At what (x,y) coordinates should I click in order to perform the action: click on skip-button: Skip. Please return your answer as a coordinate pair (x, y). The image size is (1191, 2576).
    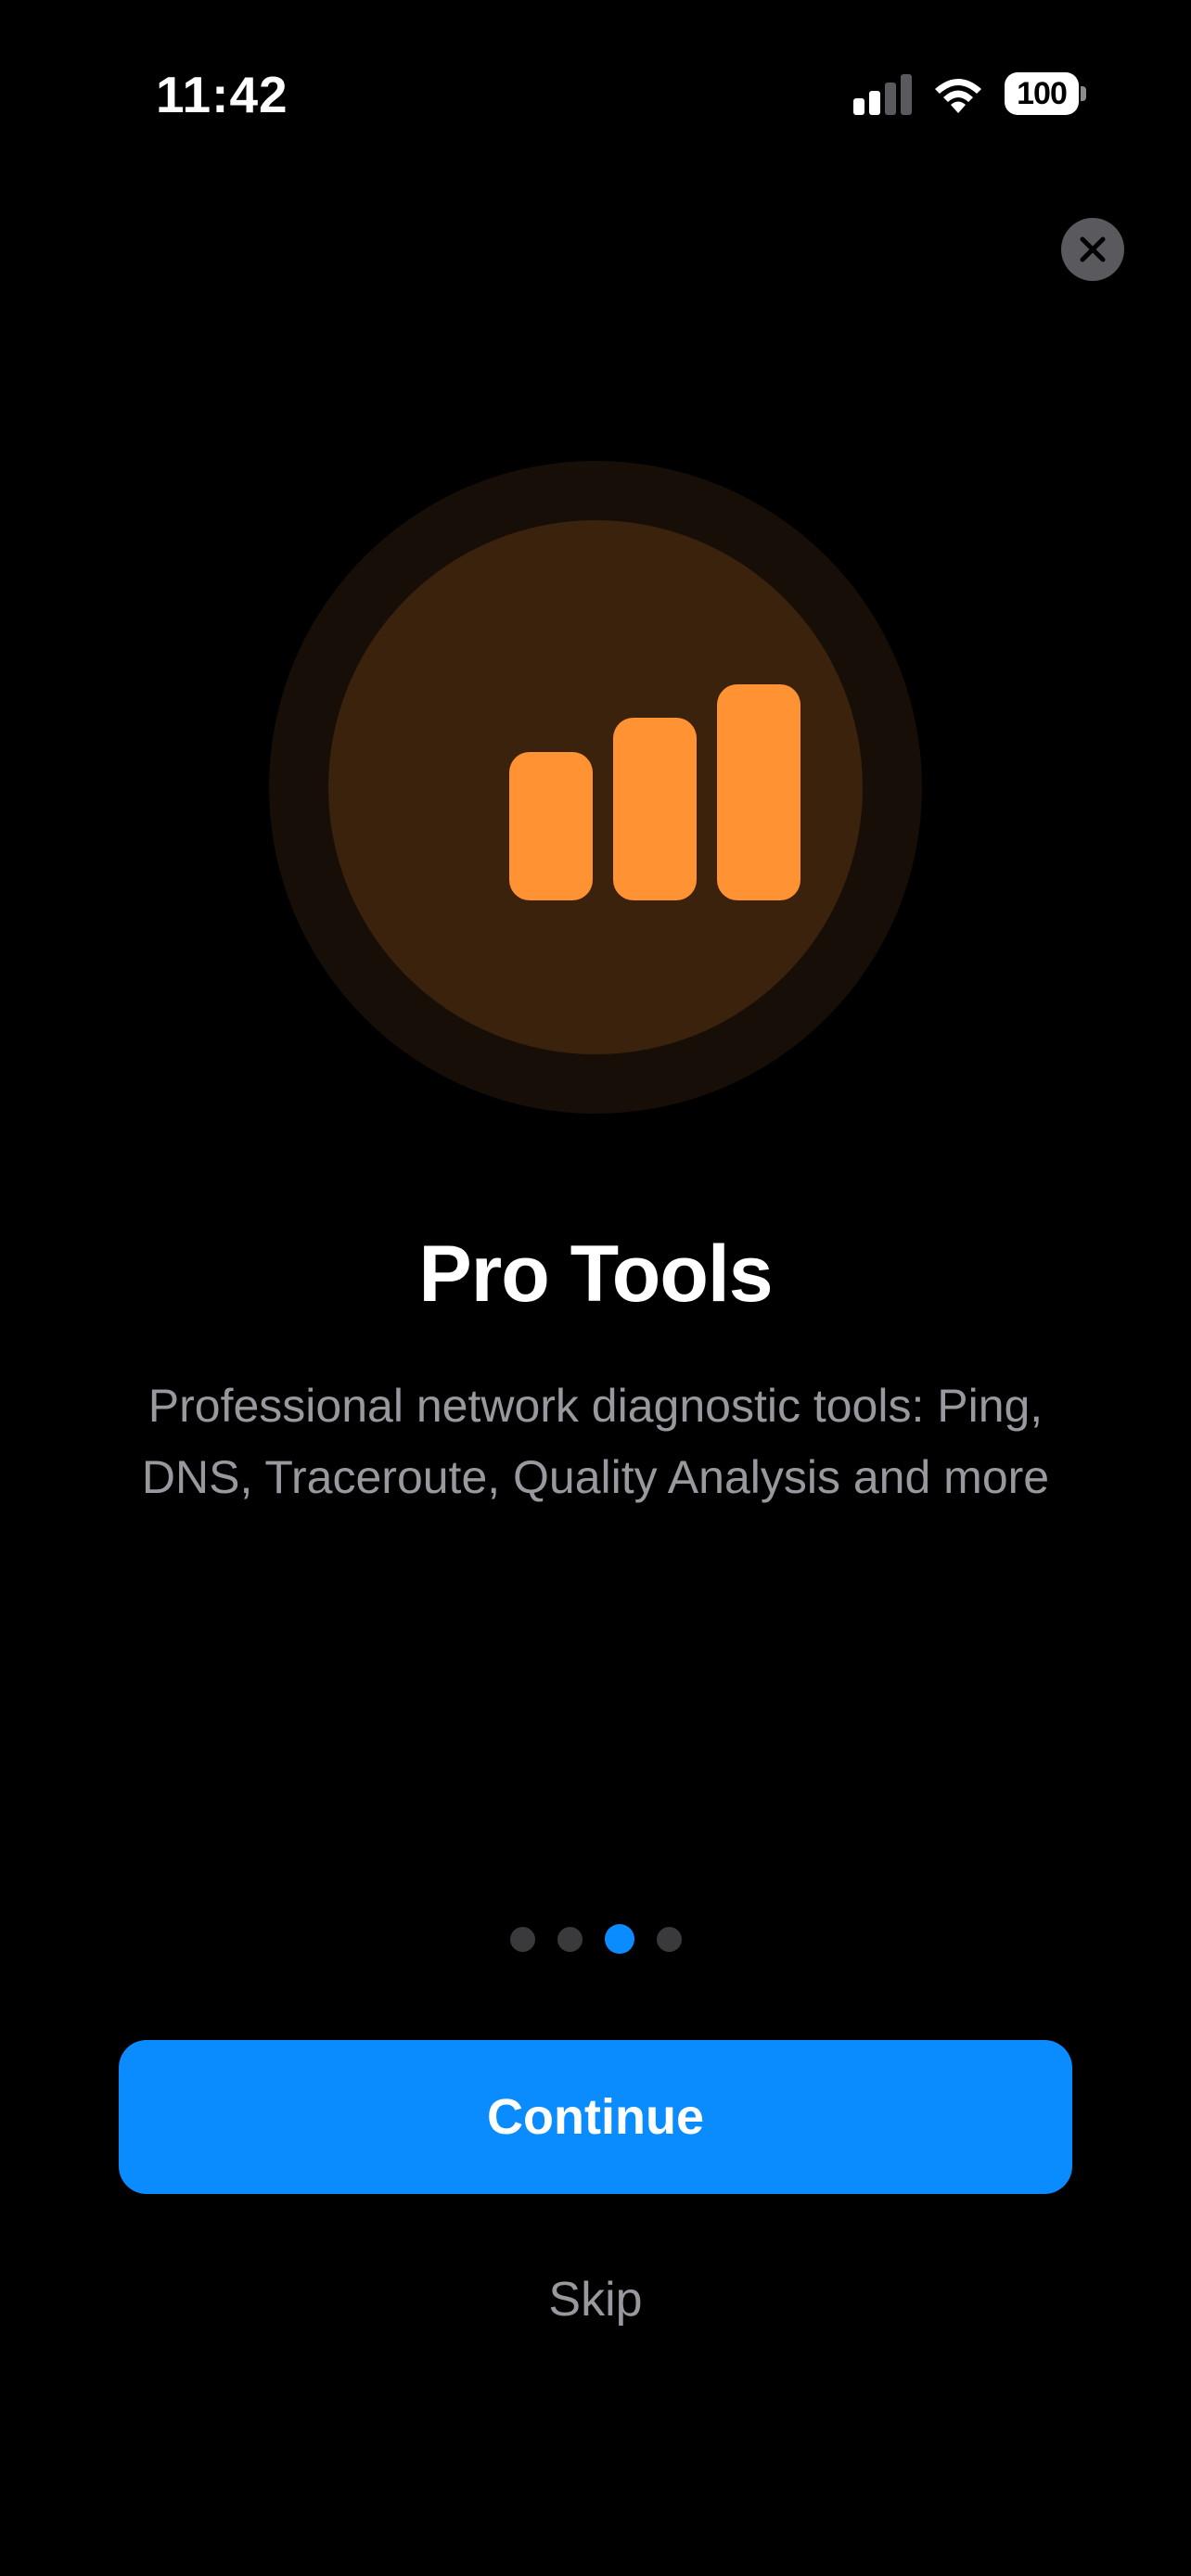
    Looking at the image, I should click on (595, 2300).